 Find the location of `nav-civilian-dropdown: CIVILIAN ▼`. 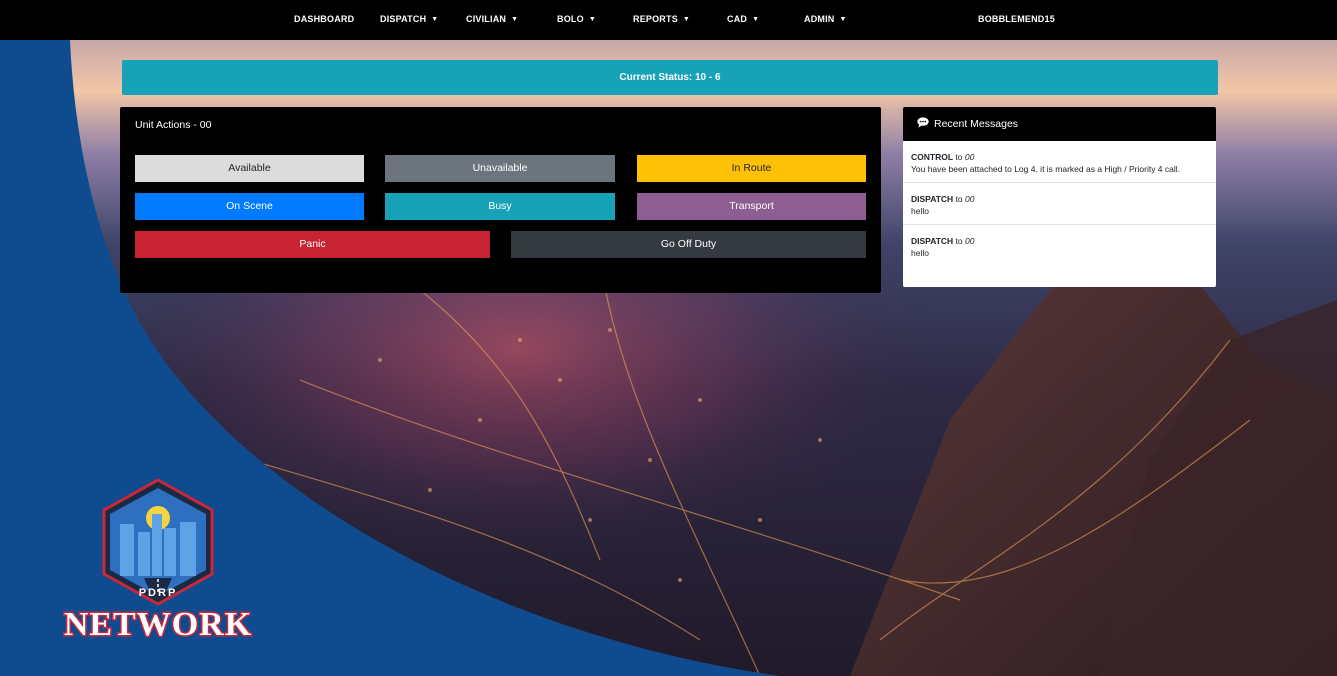

nav-civilian-dropdown: CIVILIAN ▼ is located at coordinates (492, 19).